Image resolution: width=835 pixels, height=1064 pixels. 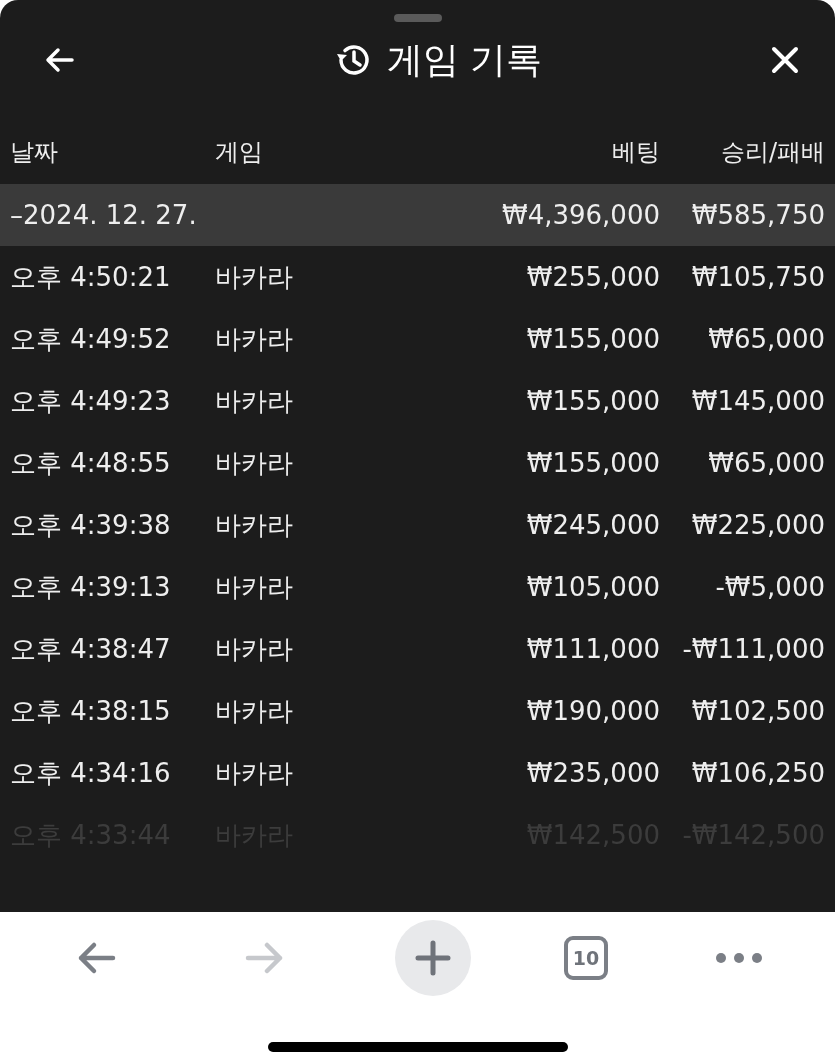 What do you see at coordinates (91, 773) in the screenshot?
I see `table-cell-text: 오후 4:34:16` at bounding box center [91, 773].